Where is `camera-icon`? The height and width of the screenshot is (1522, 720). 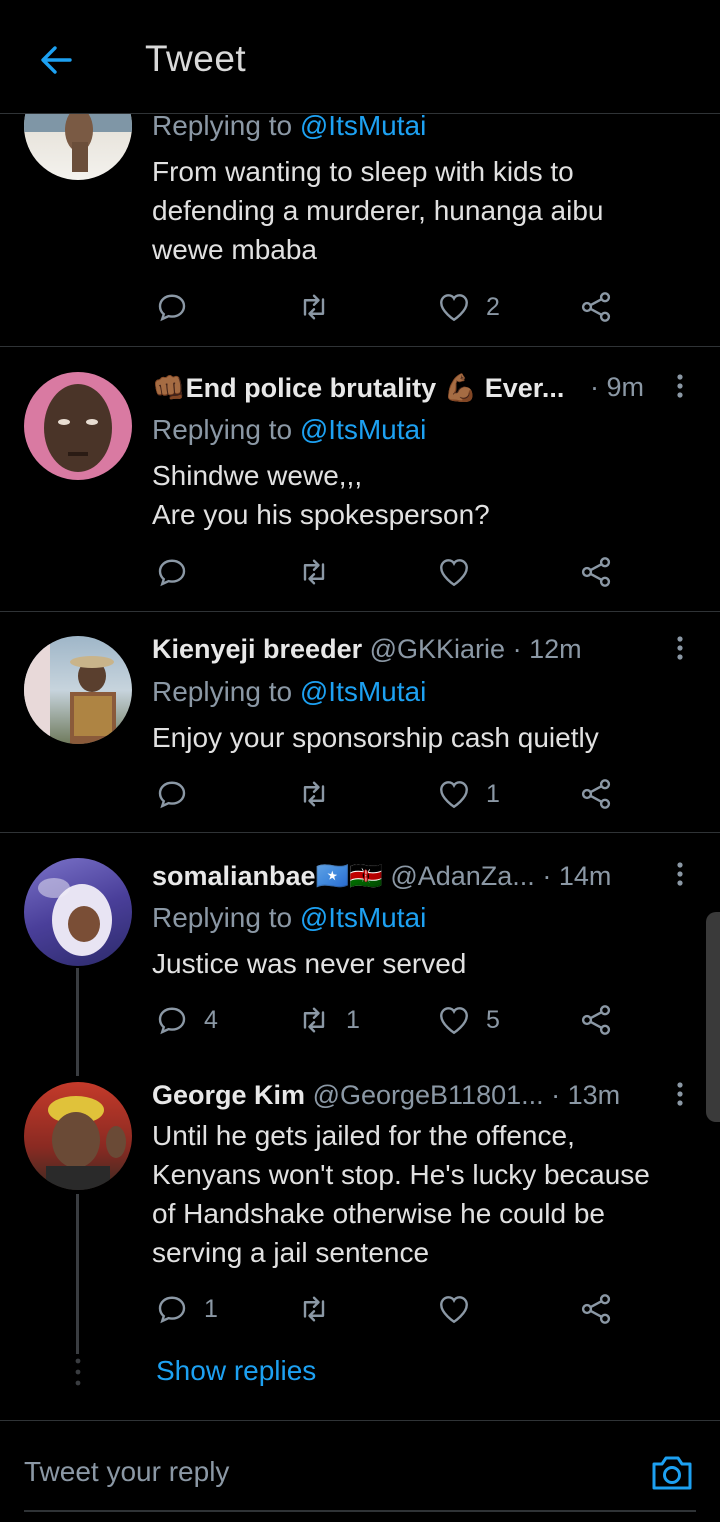
camera-icon is located at coordinates (672, 1473).